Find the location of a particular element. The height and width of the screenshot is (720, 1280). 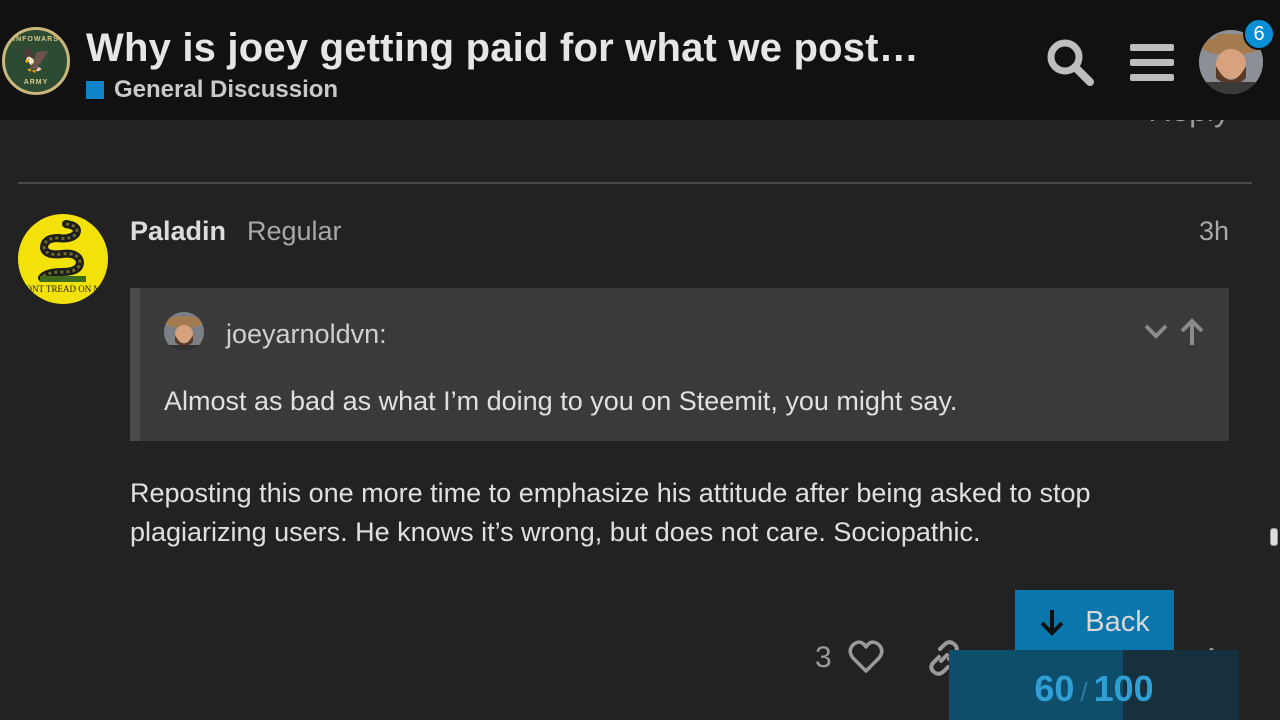

site-logo: INFOWARS 🦅 ARMY is located at coordinates (36, 61).